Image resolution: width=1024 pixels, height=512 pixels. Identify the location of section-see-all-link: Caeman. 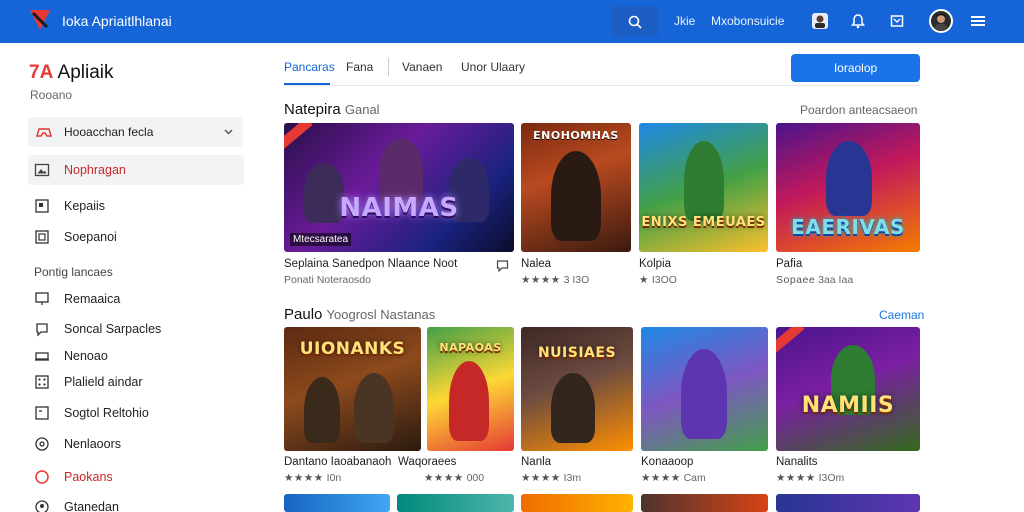
(901, 315).